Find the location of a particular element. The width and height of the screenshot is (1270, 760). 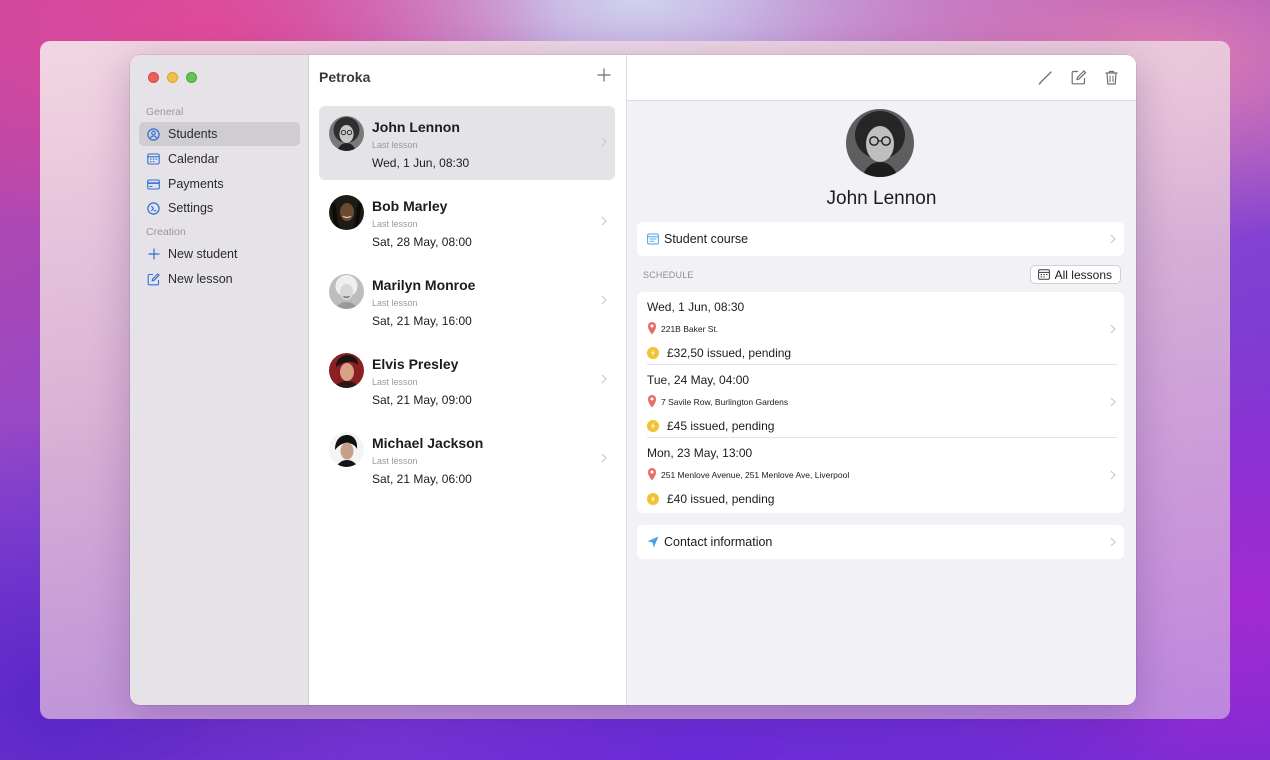

course-icon is located at coordinates (653, 239).